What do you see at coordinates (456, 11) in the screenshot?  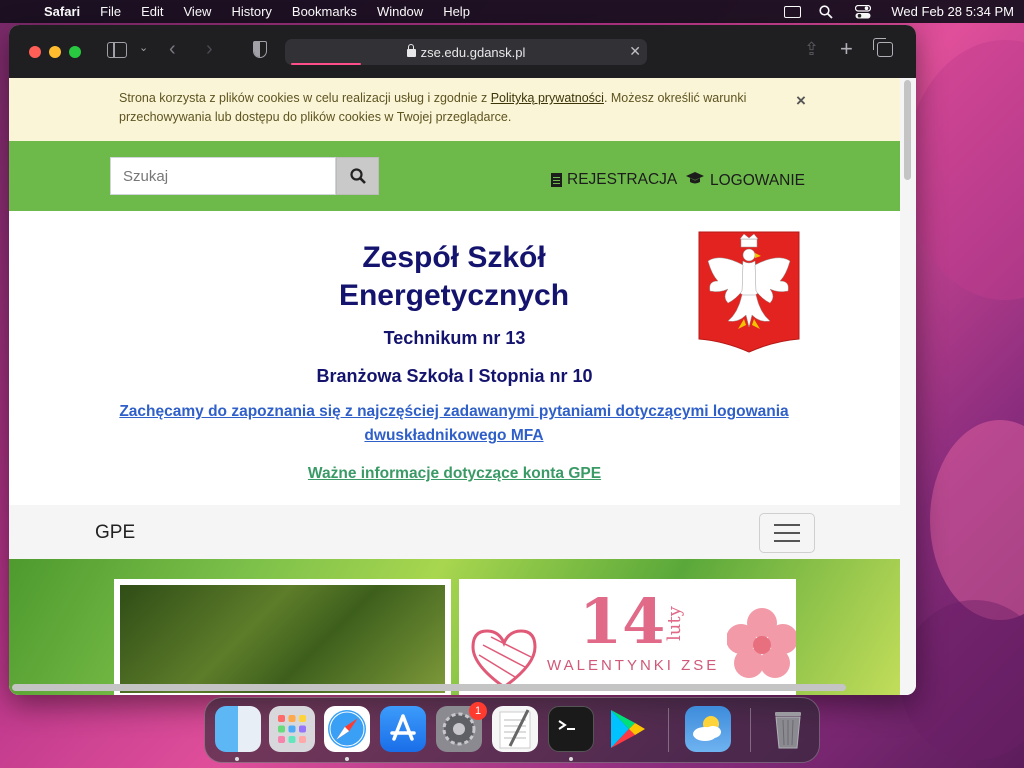 I see `menu-help: Help` at bounding box center [456, 11].